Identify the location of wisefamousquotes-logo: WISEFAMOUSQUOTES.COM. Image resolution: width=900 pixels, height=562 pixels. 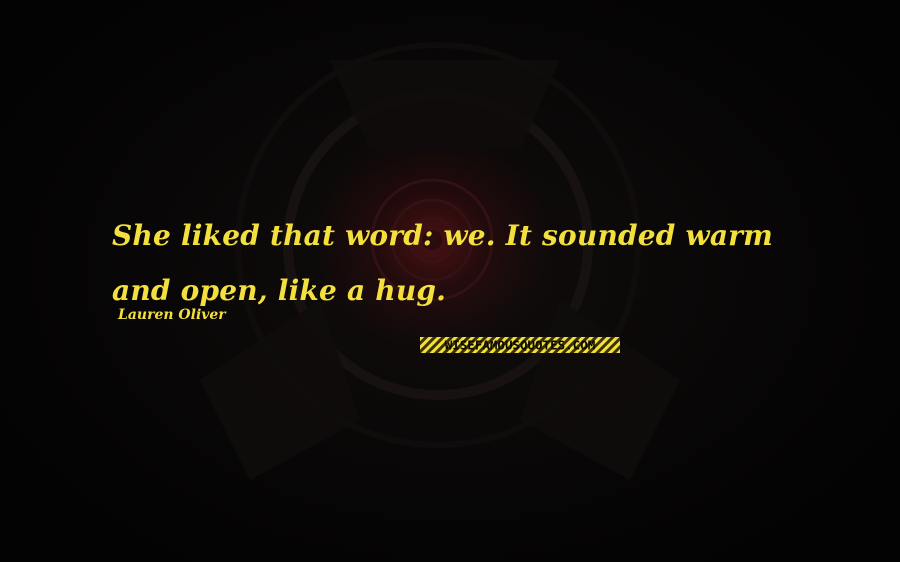
(520, 345).